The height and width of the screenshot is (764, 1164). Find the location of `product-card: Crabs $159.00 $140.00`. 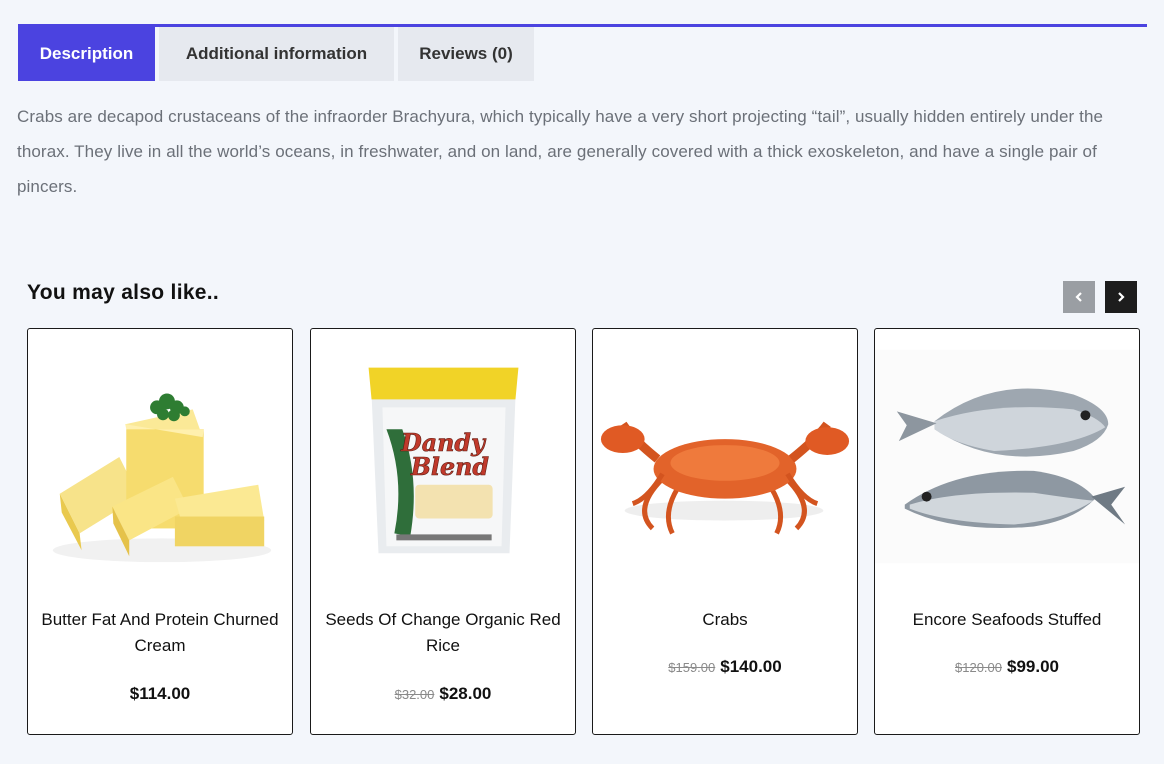

product-card: Crabs $159.00 $140.00 is located at coordinates (725, 531).